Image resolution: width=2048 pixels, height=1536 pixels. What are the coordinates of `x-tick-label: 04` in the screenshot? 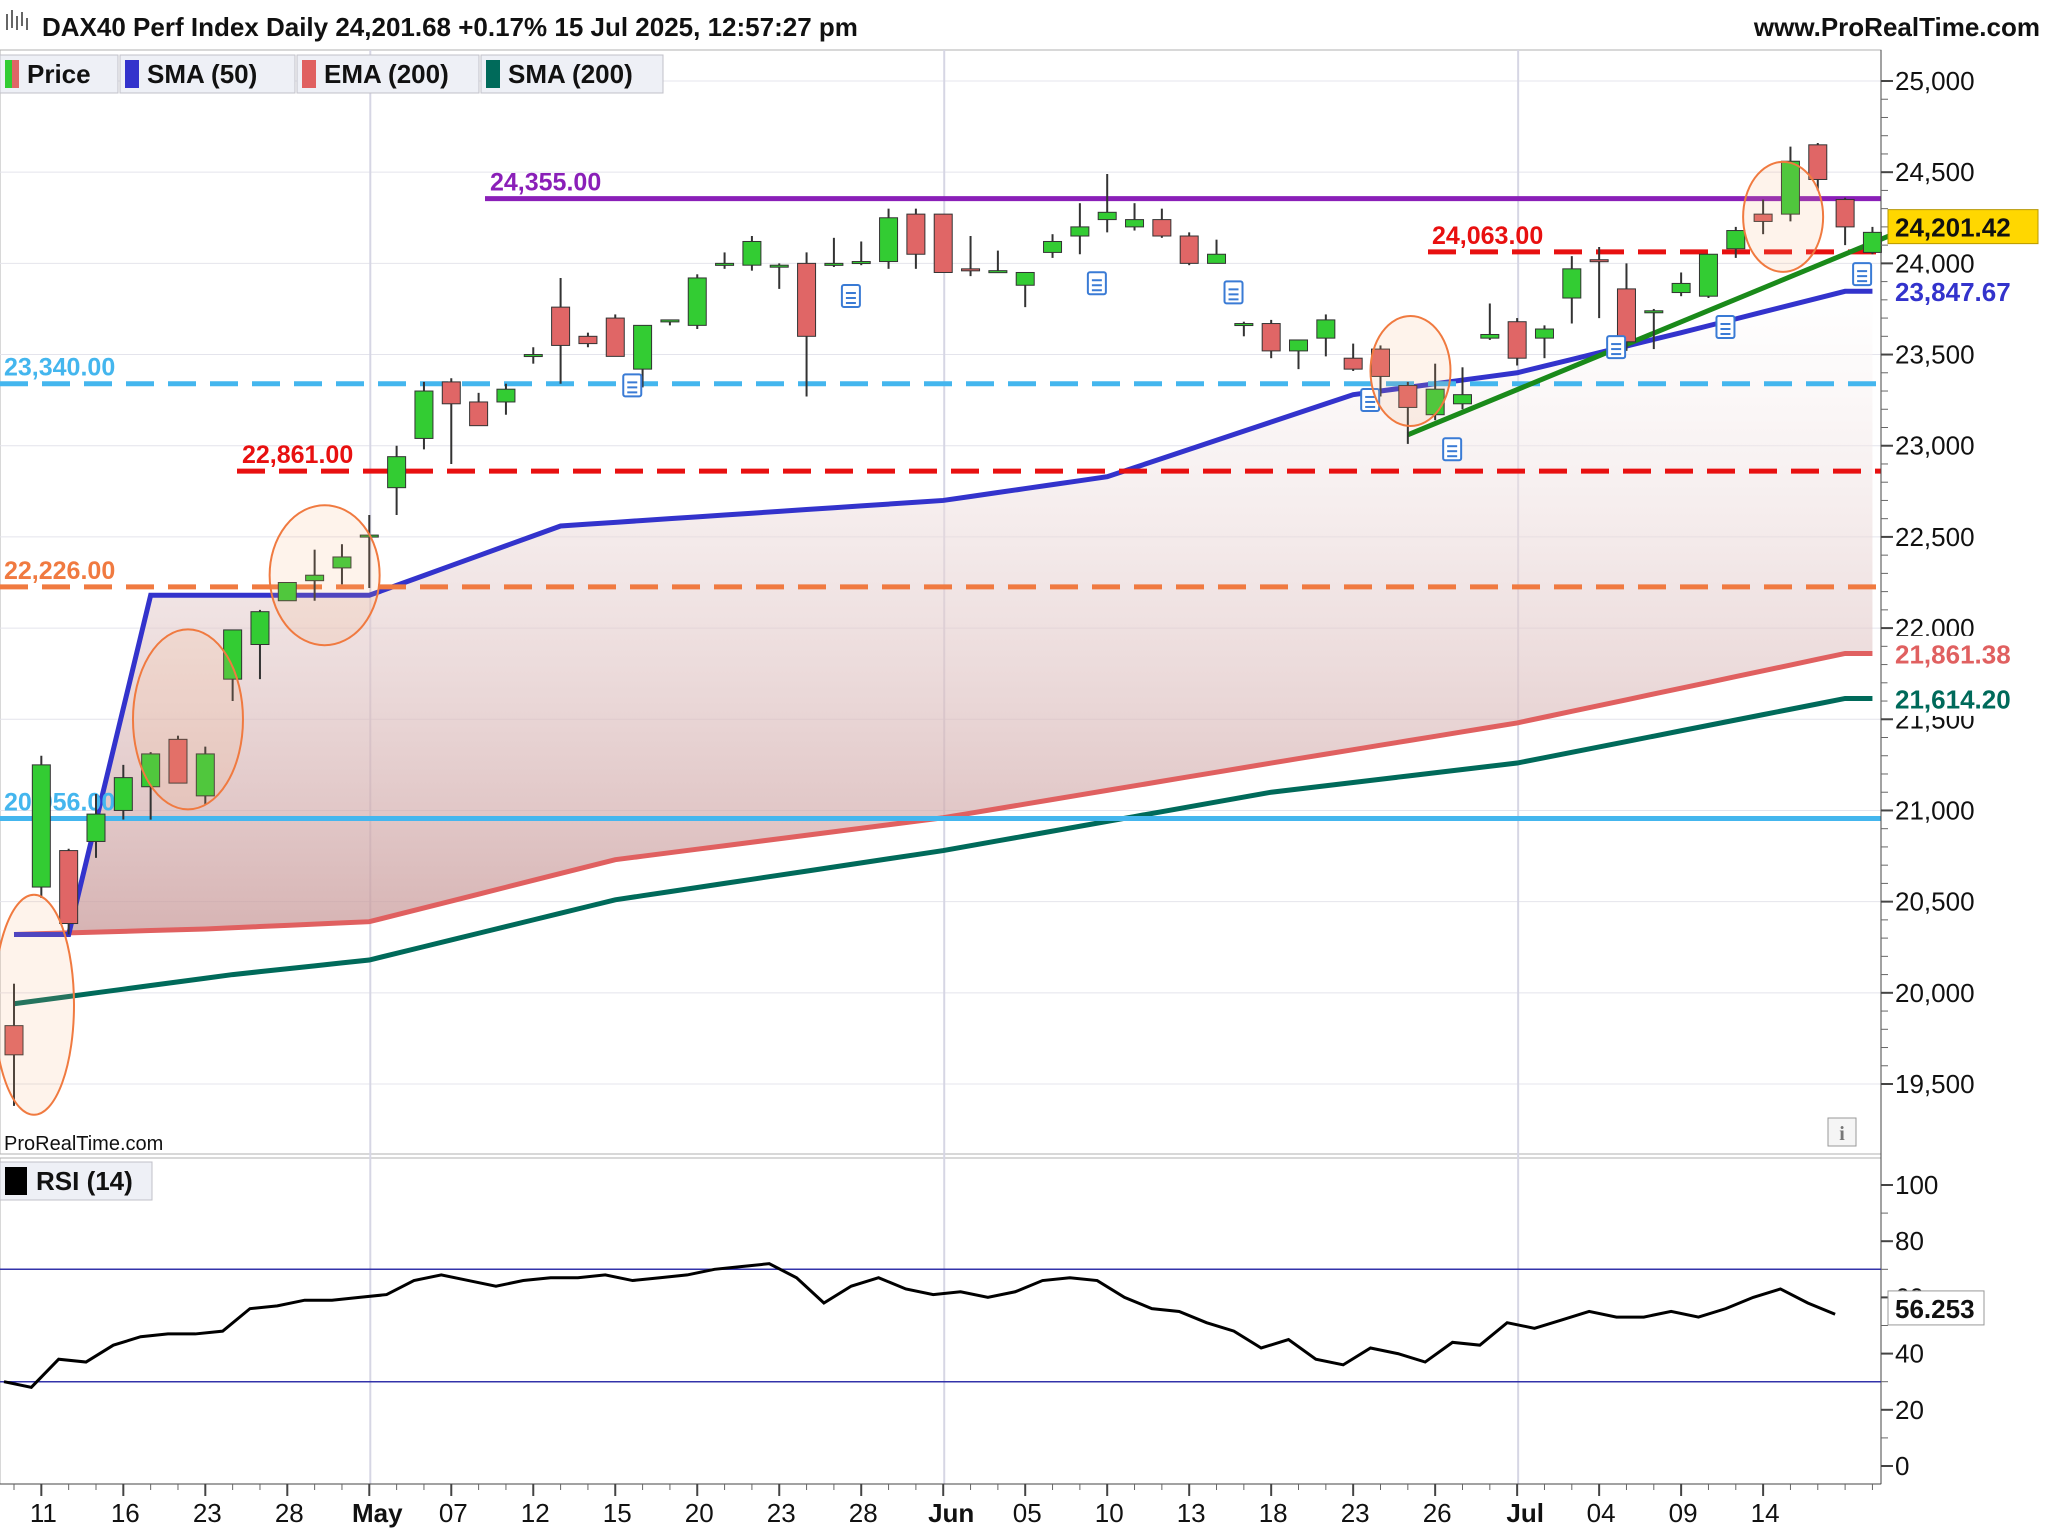 It's located at (1601, 1513).